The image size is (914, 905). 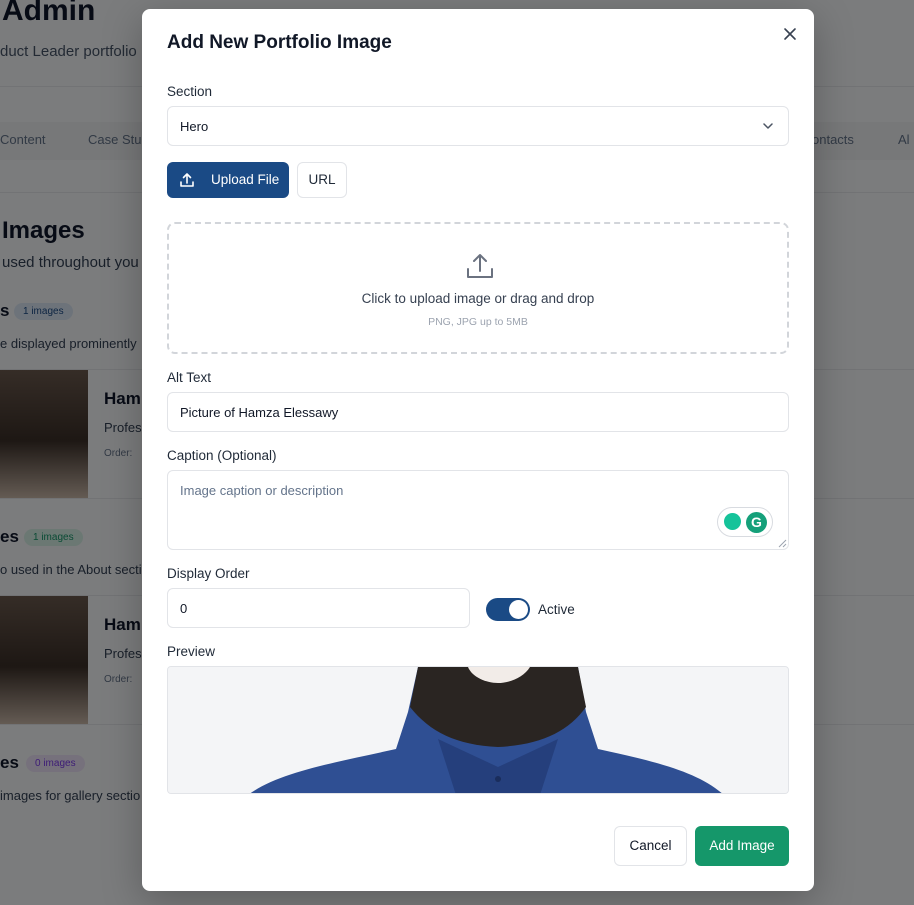 What do you see at coordinates (245, 179) in the screenshot?
I see `upload-file-label: Upload File` at bounding box center [245, 179].